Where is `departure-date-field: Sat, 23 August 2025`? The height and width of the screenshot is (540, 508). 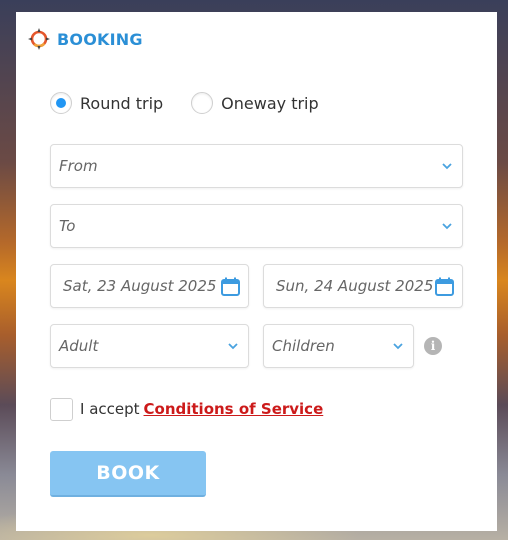 departure-date-field: Sat, 23 August 2025 is located at coordinates (149, 286).